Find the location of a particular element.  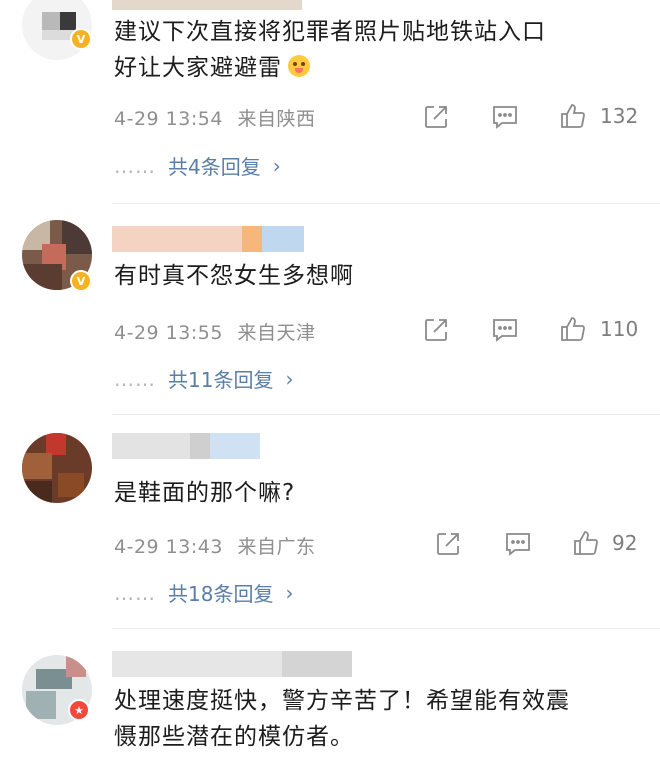

like-count: 132 is located at coordinates (619, 116).